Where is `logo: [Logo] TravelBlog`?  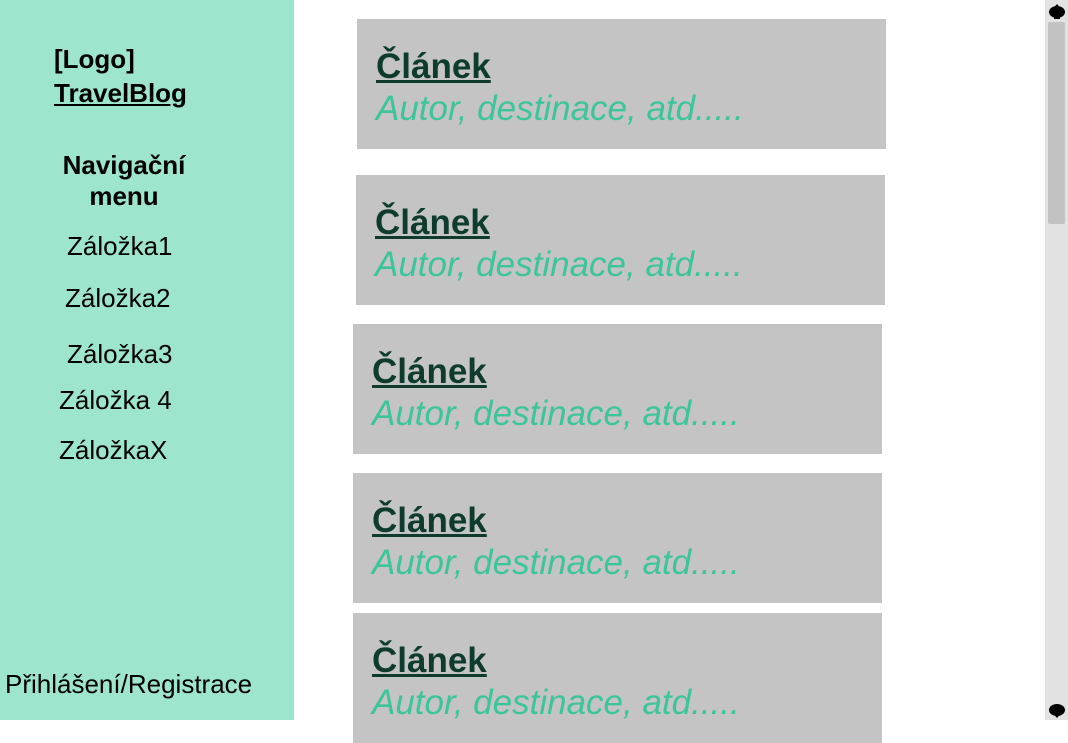 logo: [Logo] TravelBlog is located at coordinates (120, 76).